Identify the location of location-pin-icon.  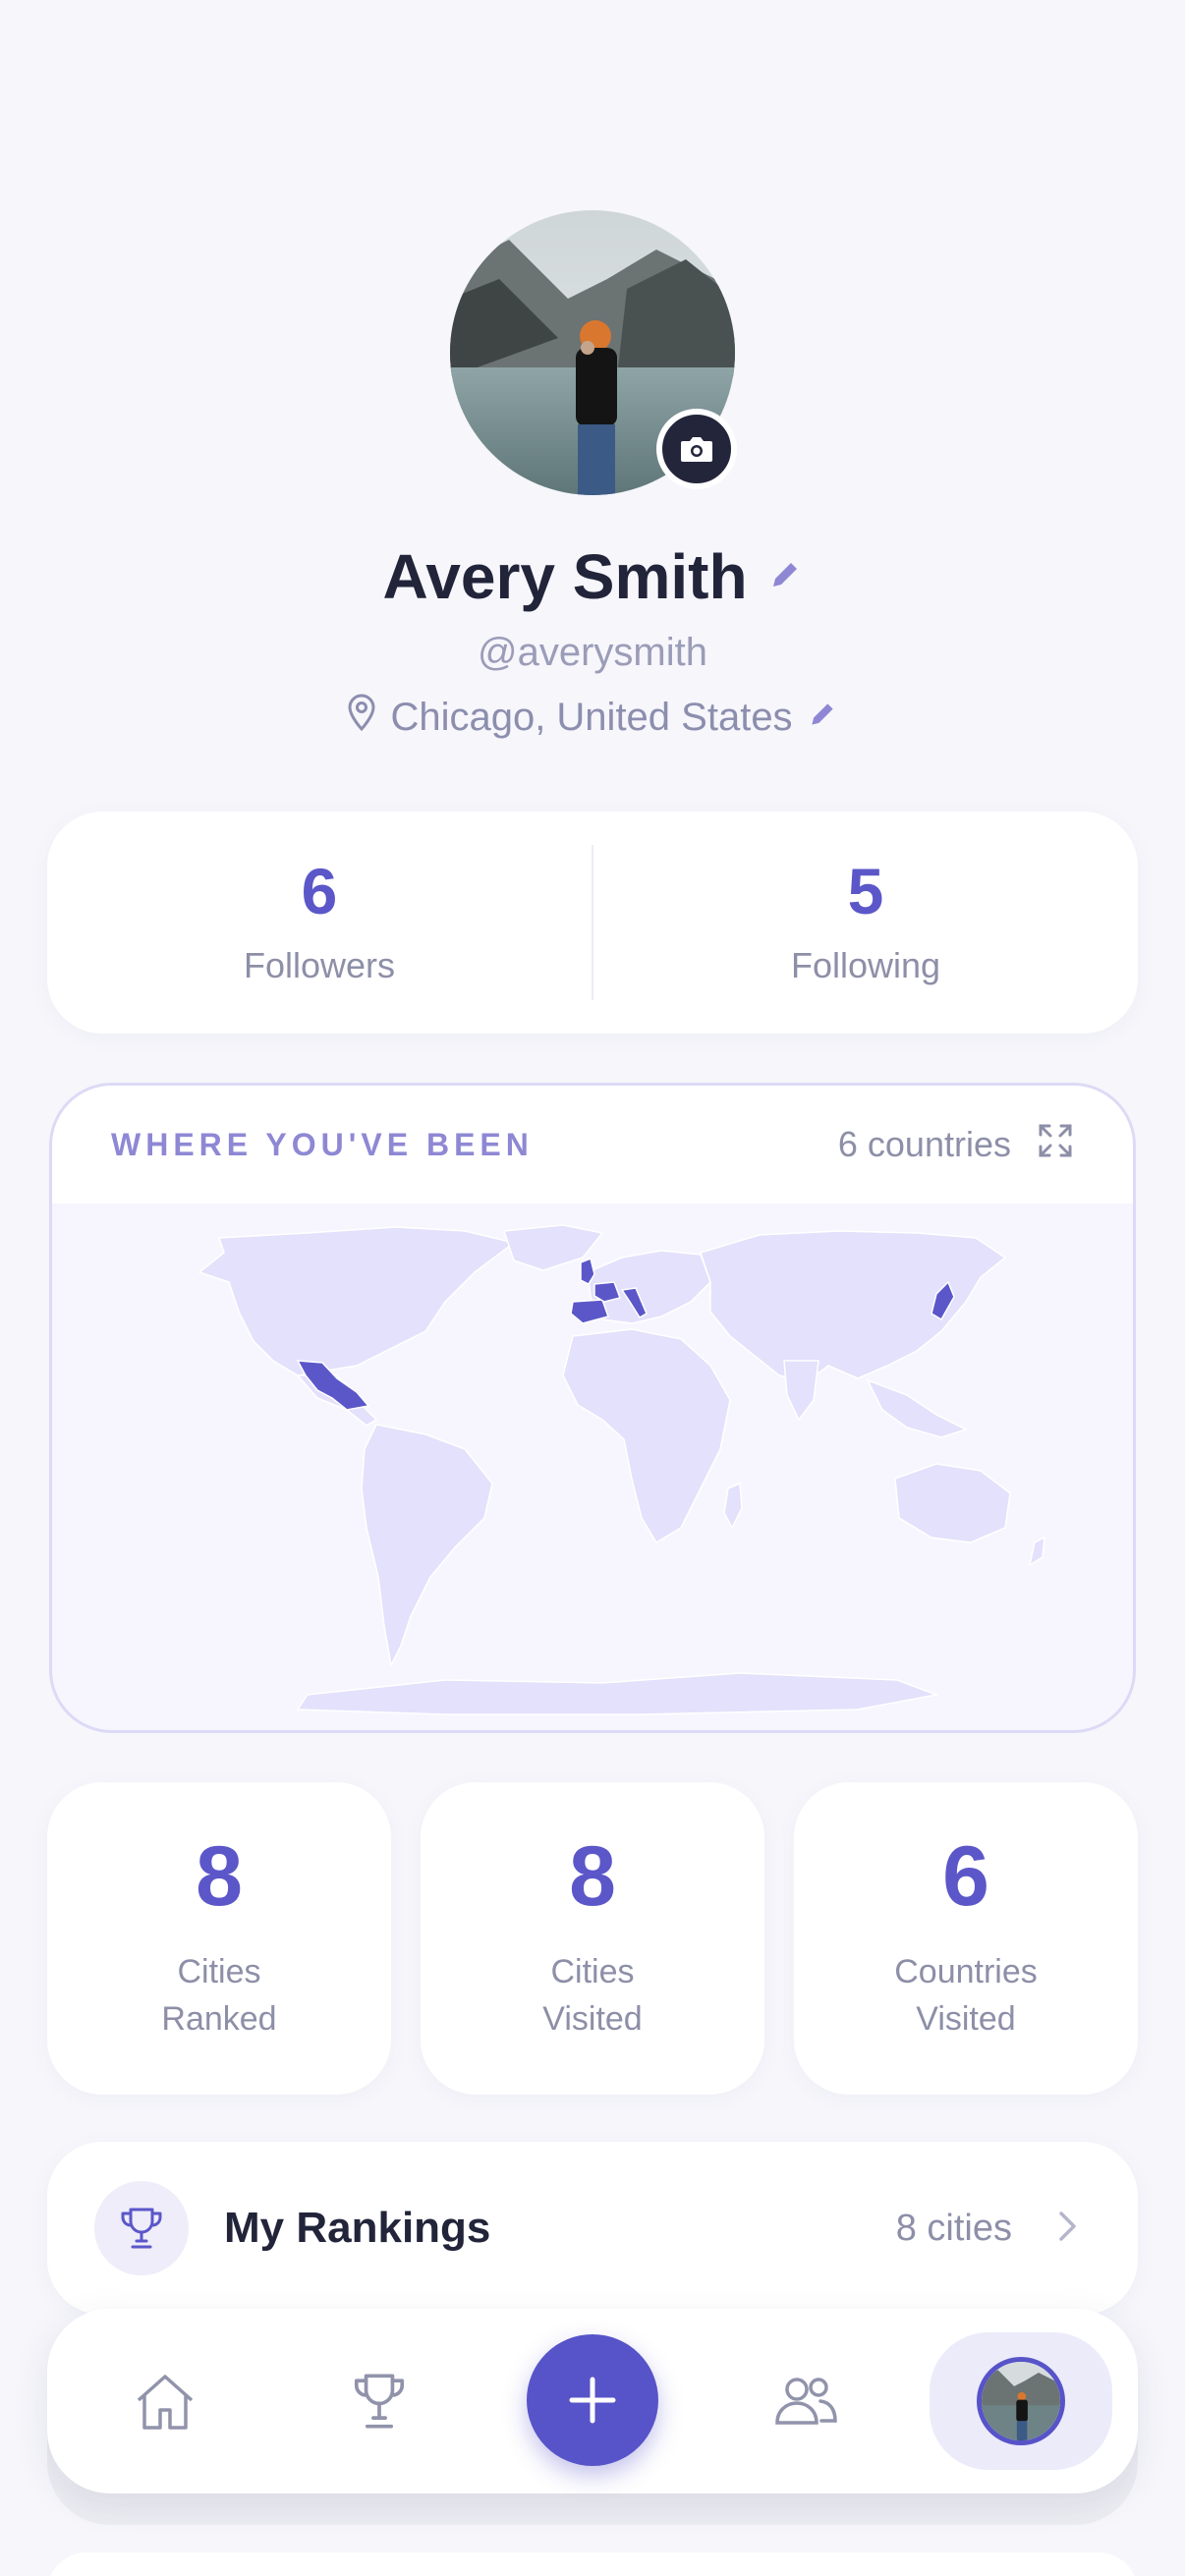
(362, 717).